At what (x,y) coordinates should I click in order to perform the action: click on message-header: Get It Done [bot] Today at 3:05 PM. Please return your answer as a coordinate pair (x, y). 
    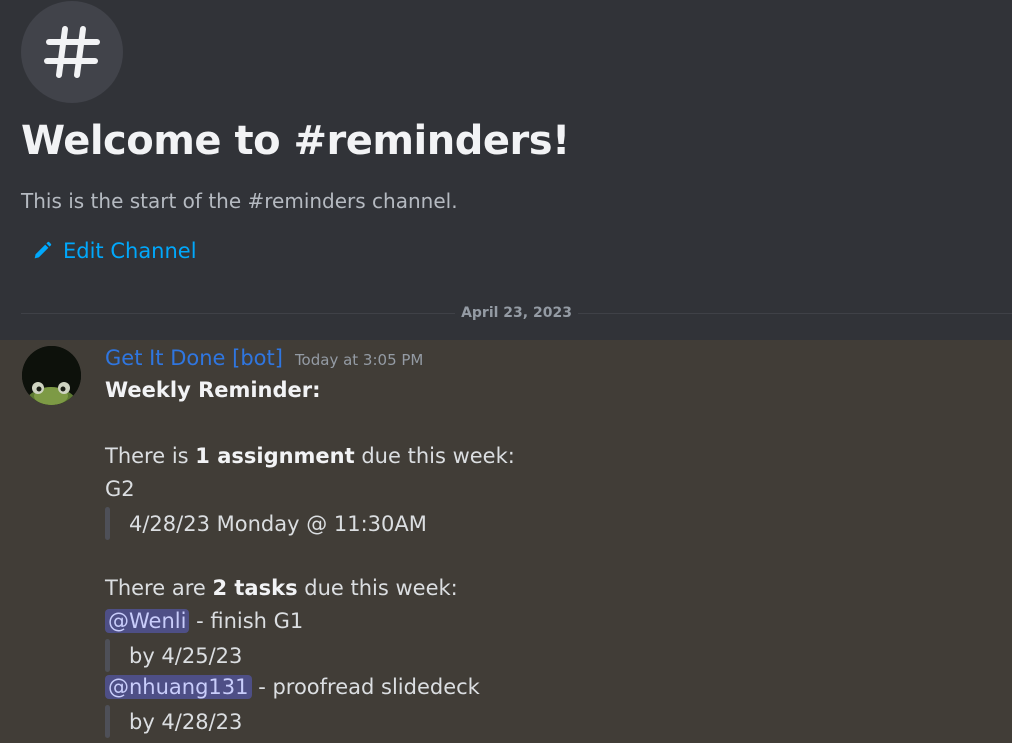
    Looking at the image, I should click on (264, 358).